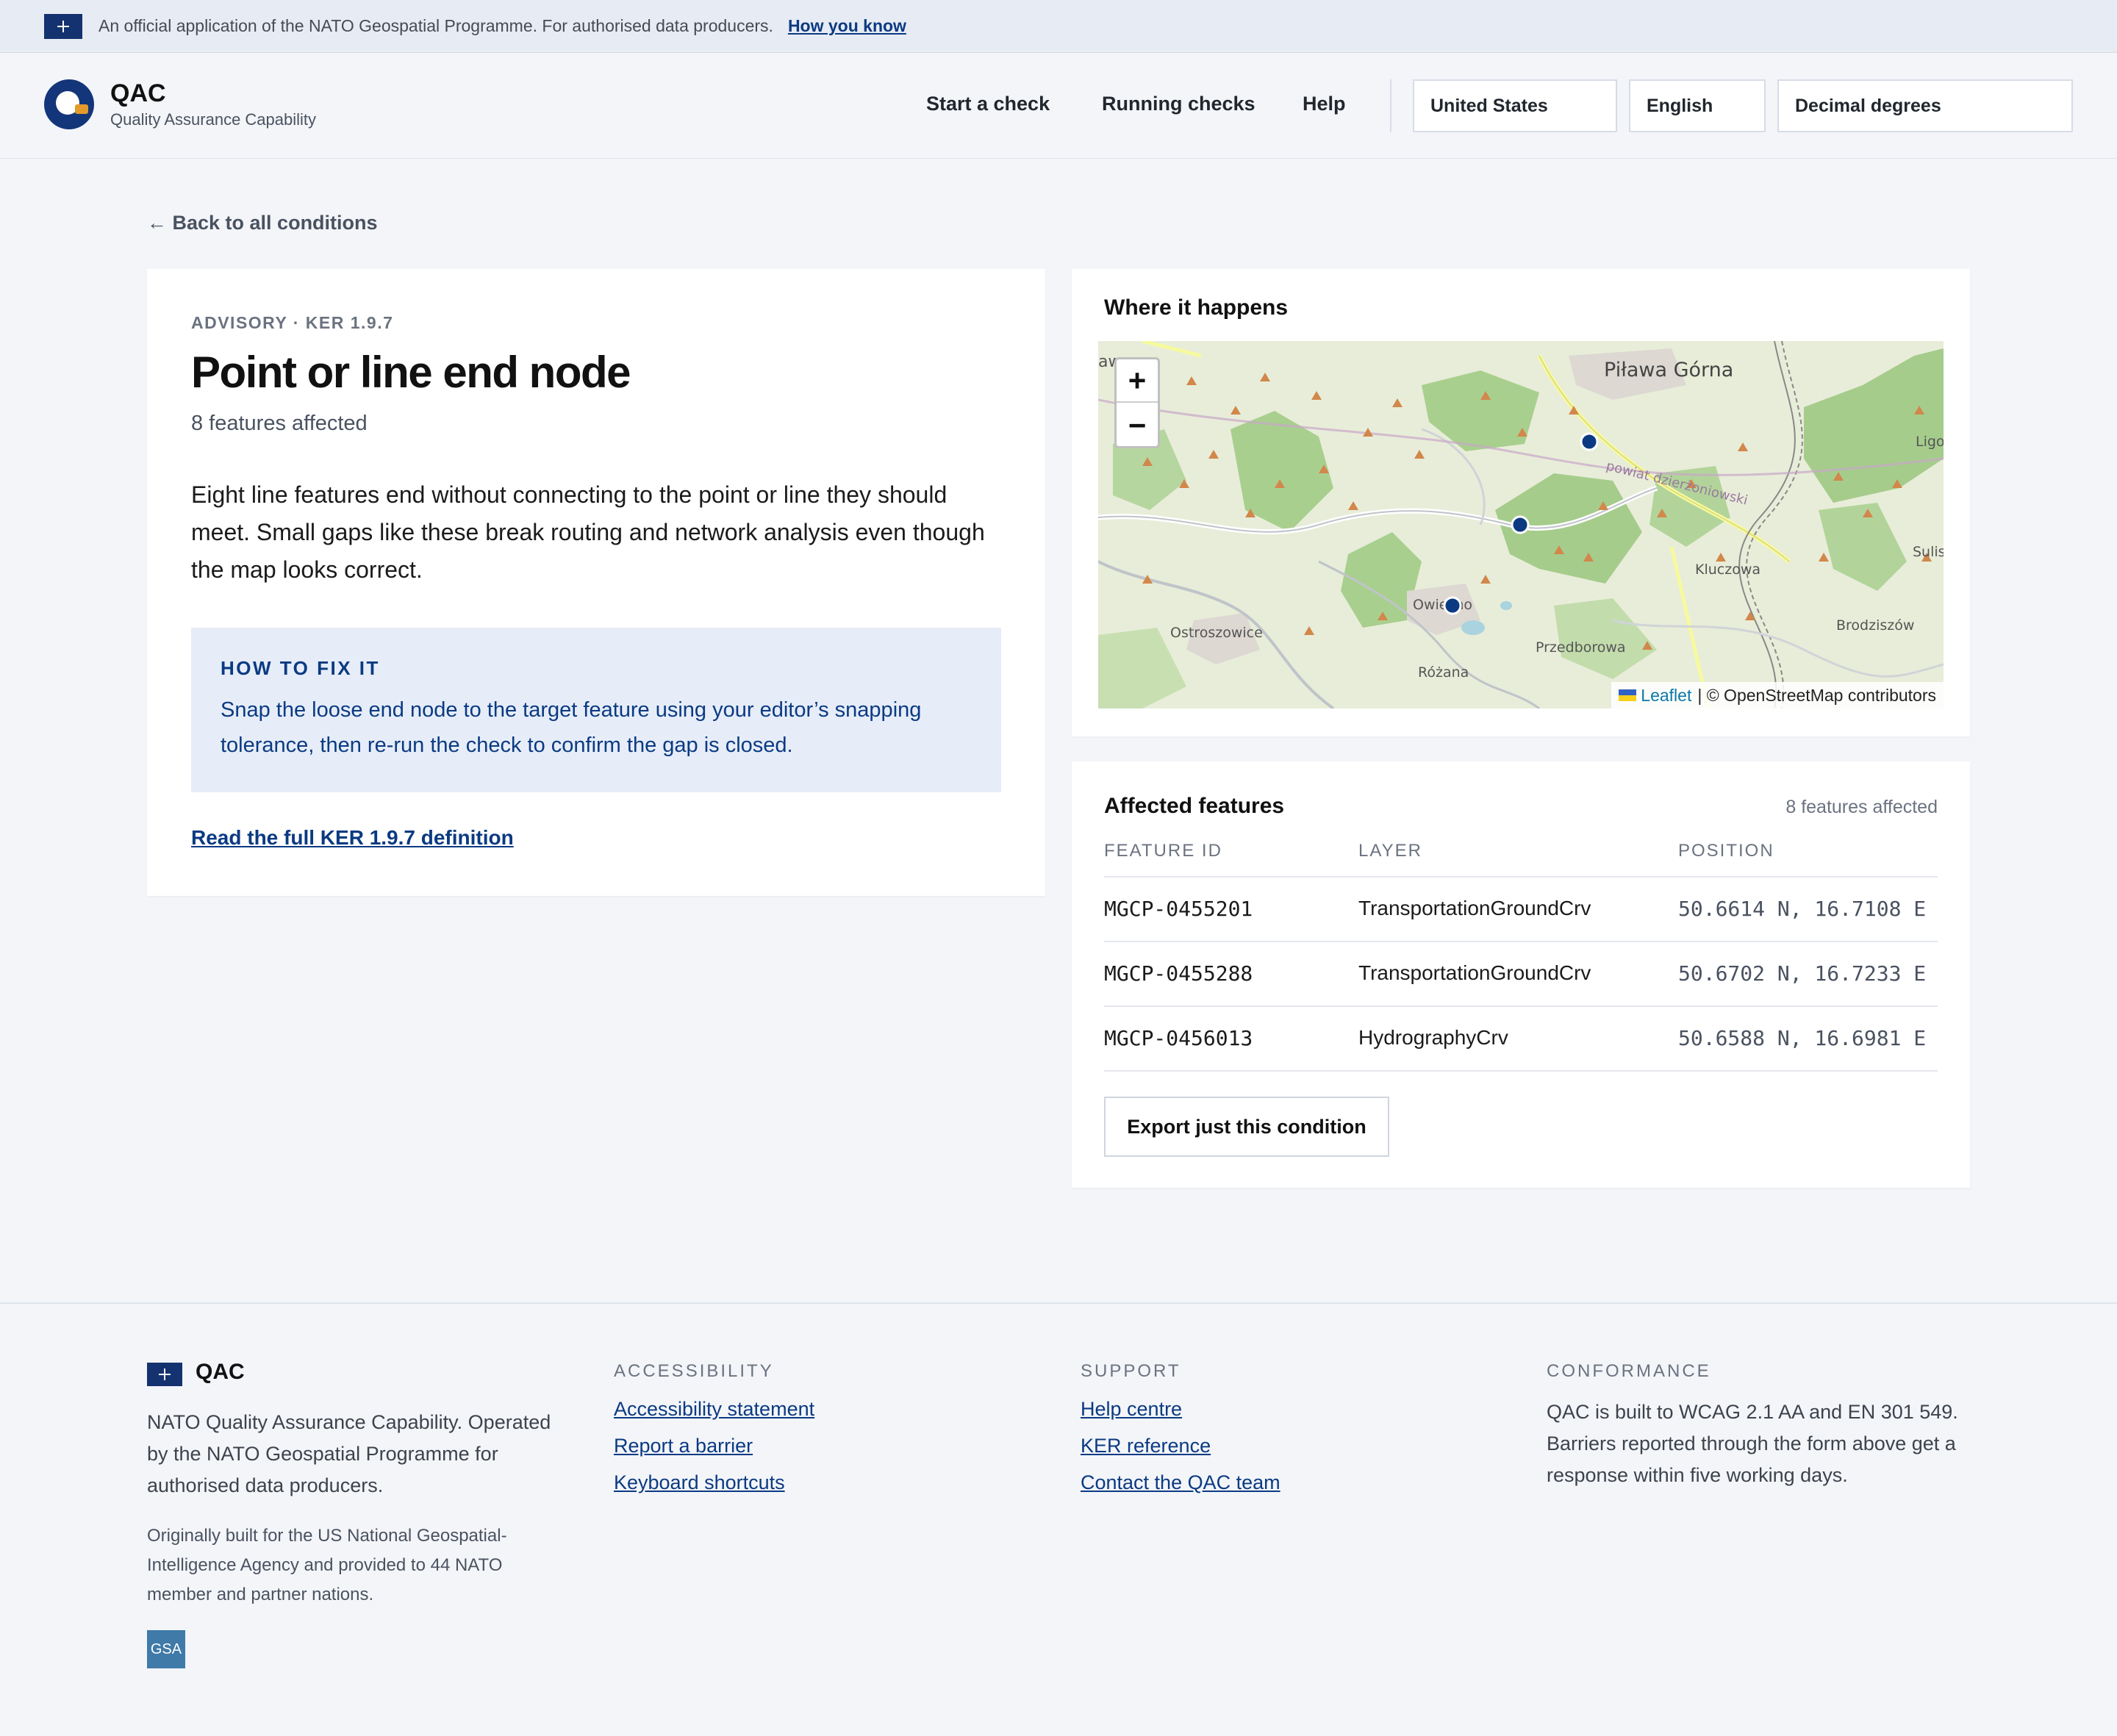 This screenshot has height=1736, width=2117. Describe the element at coordinates (138, 93) in the screenshot. I see `brand-title: QAC` at that location.